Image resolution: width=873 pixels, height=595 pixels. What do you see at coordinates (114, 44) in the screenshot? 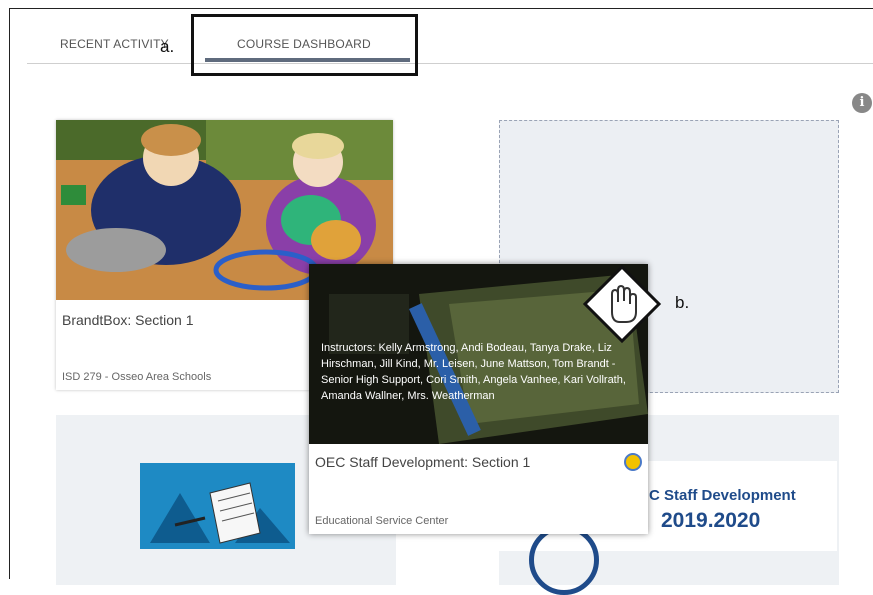
I see `tab-recent-activity: RECENT ACTIVITY` at bounding box center [114, 44].